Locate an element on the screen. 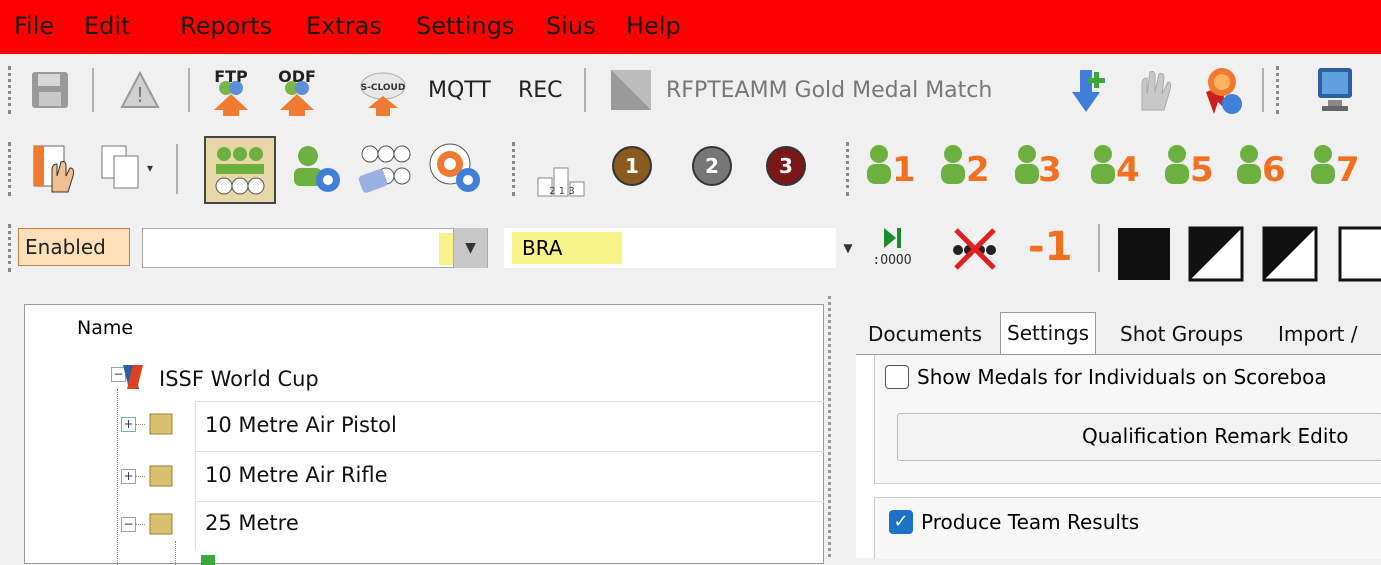 This screenshot has width=1381, height=565. qualification-remark-editor-button: Qualification Remark Edito is located at coordinates (1139, 437).